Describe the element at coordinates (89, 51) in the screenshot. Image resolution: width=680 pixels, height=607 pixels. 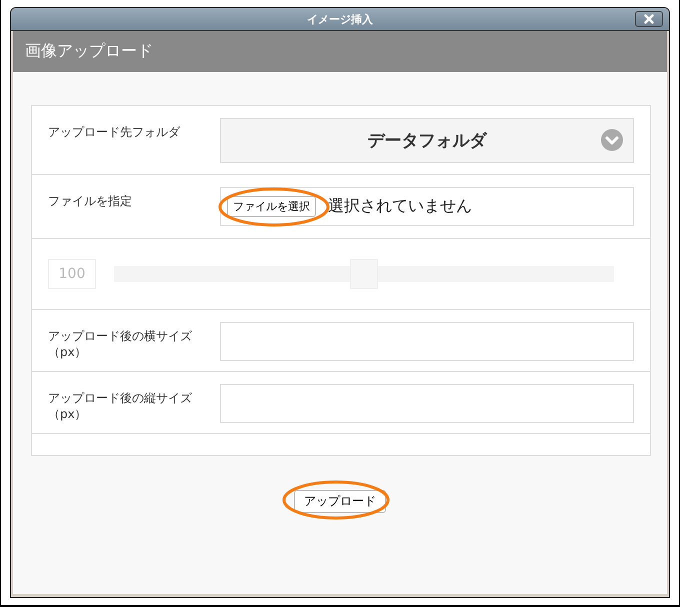
I see `dialog-heading: 画像アップロード` at that location.